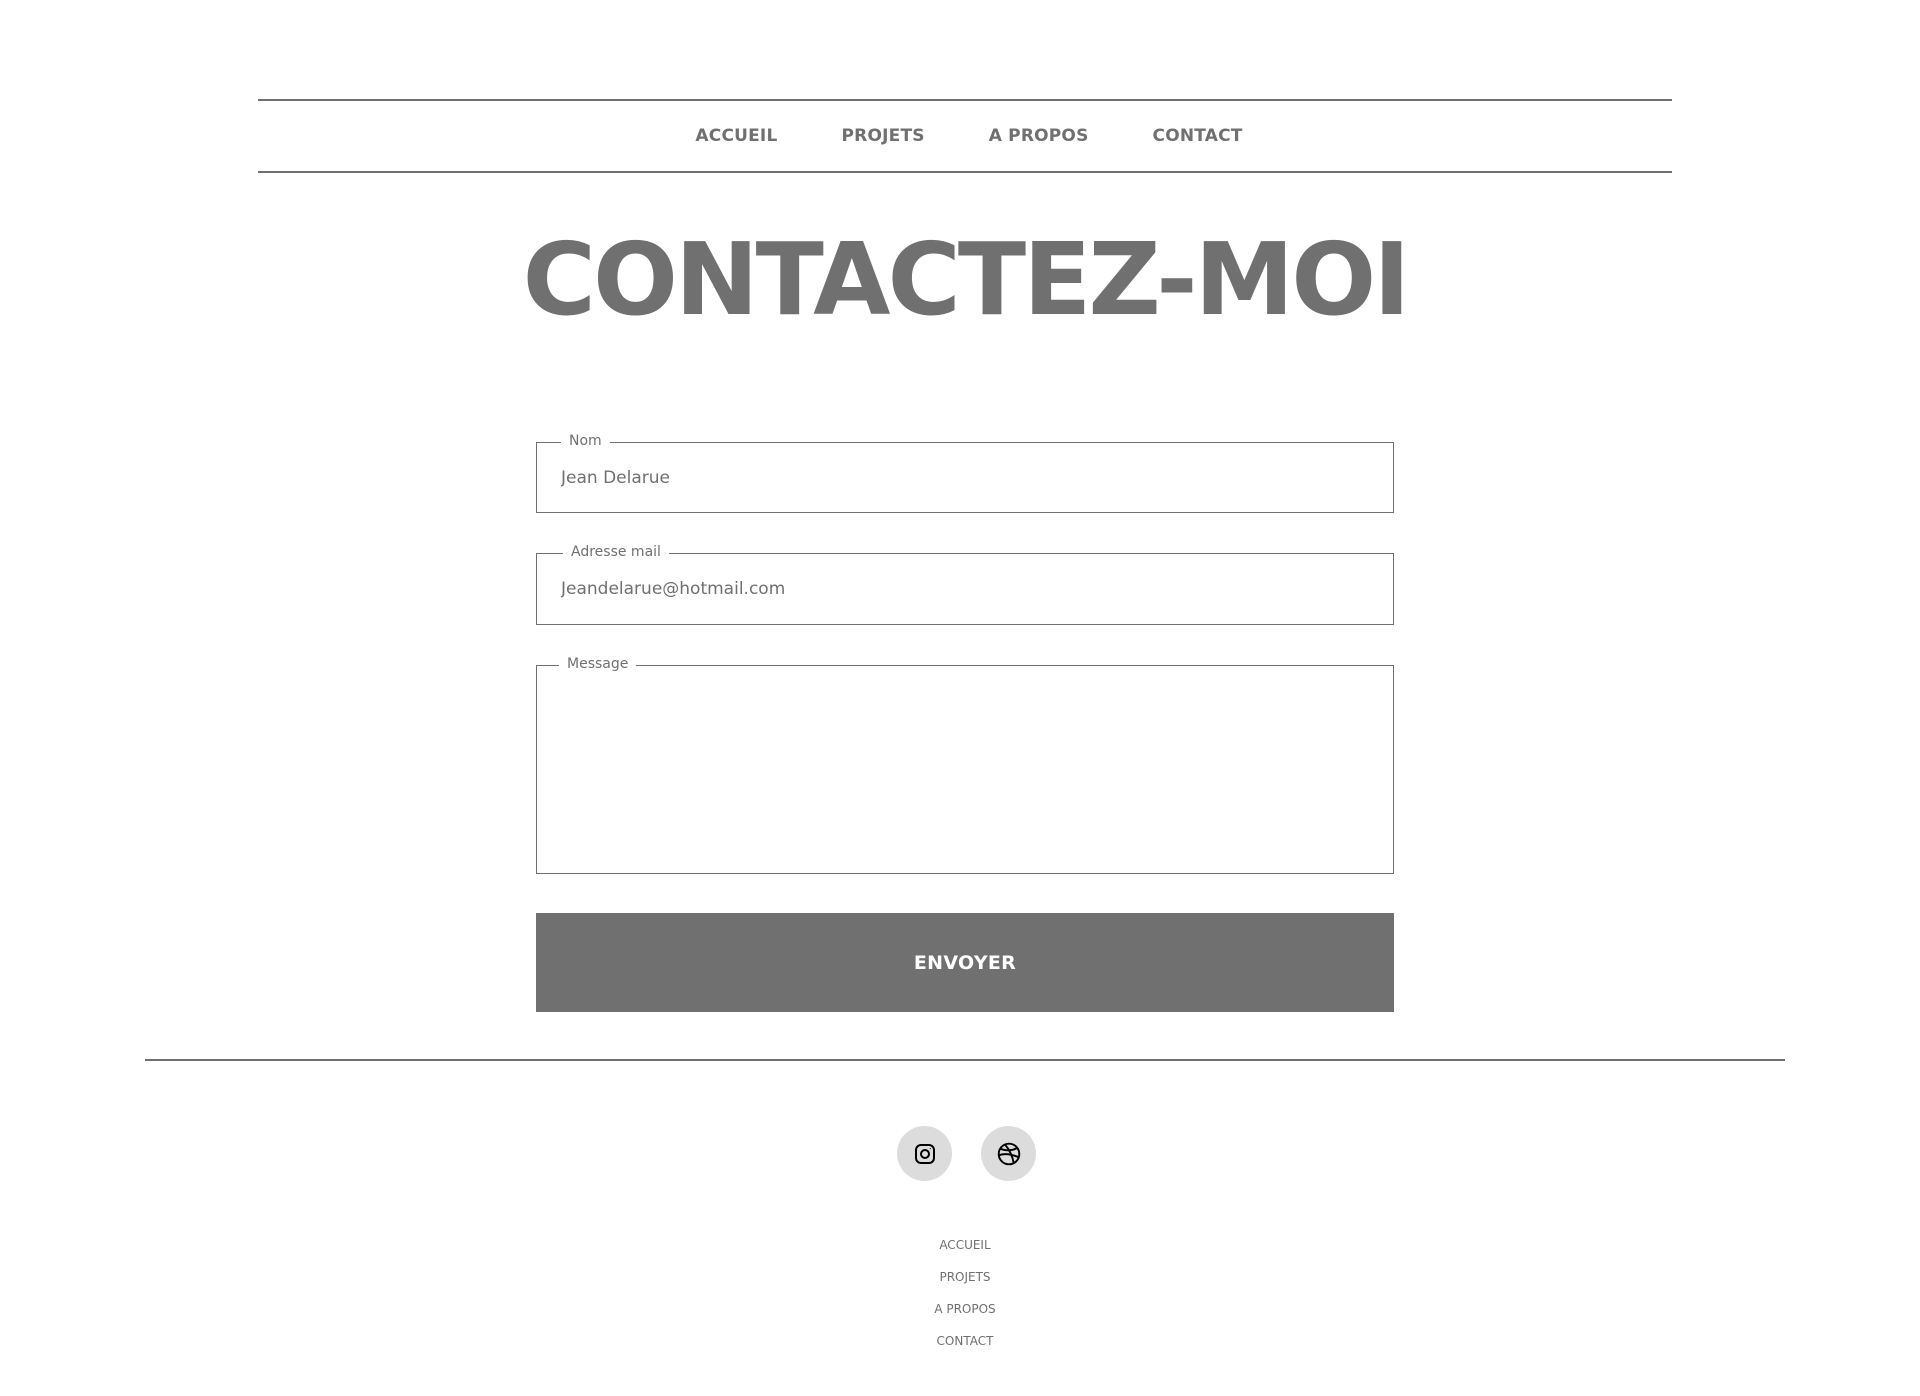 The width and height of the screenshot is (1920, 1396). Describe the element at coordinates (965, 589) in the screenshot. I see `email-input` at that location.